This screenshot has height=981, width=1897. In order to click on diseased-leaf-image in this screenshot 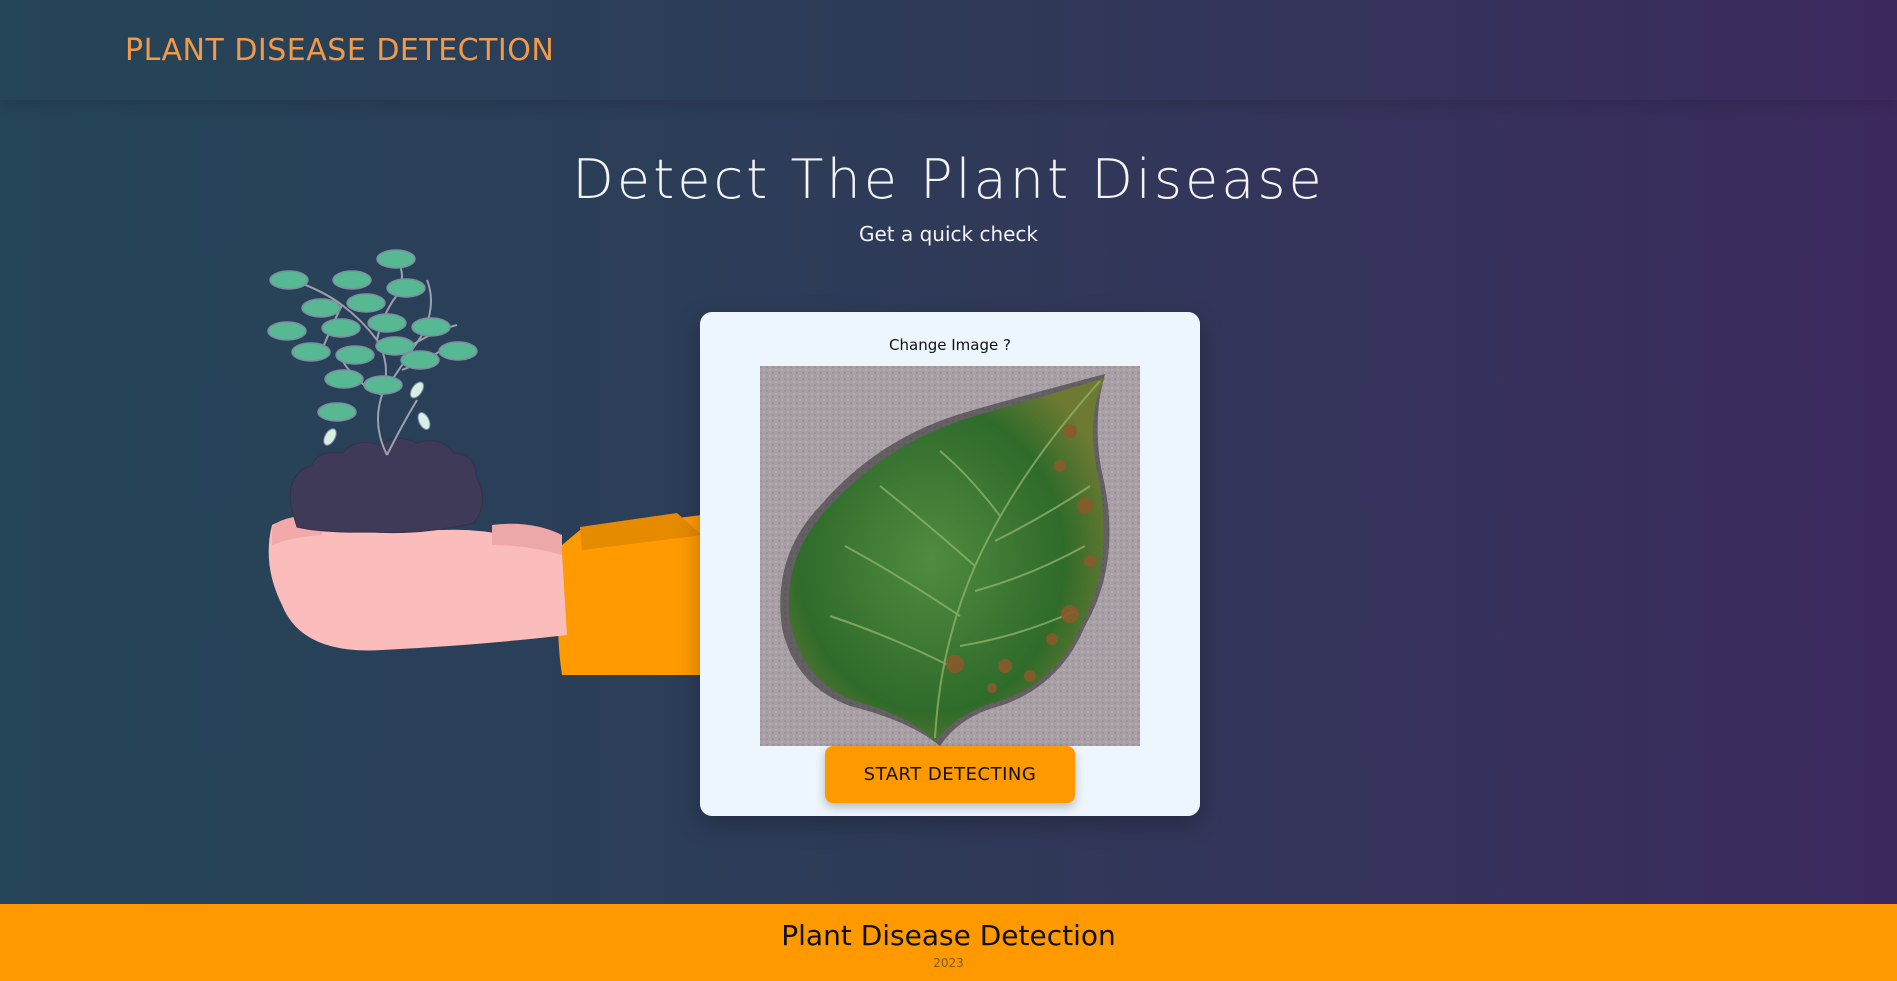, I will do `click(950, 556)`.